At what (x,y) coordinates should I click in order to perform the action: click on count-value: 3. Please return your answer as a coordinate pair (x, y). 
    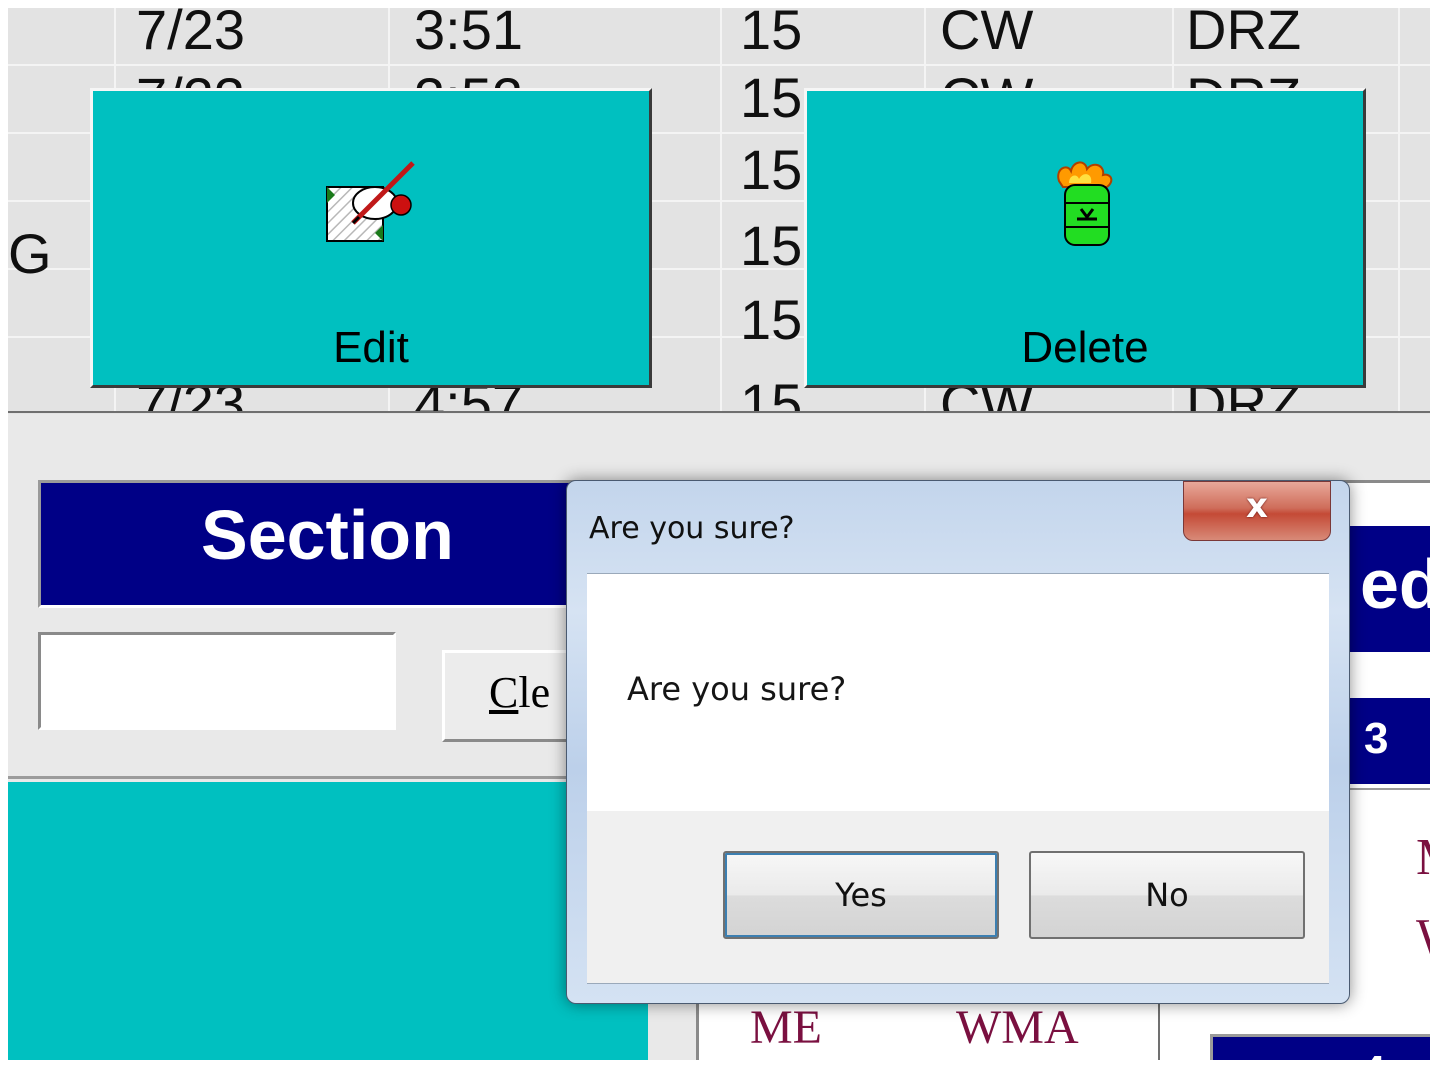
    Looking at the image, I should click on (1376, 738).